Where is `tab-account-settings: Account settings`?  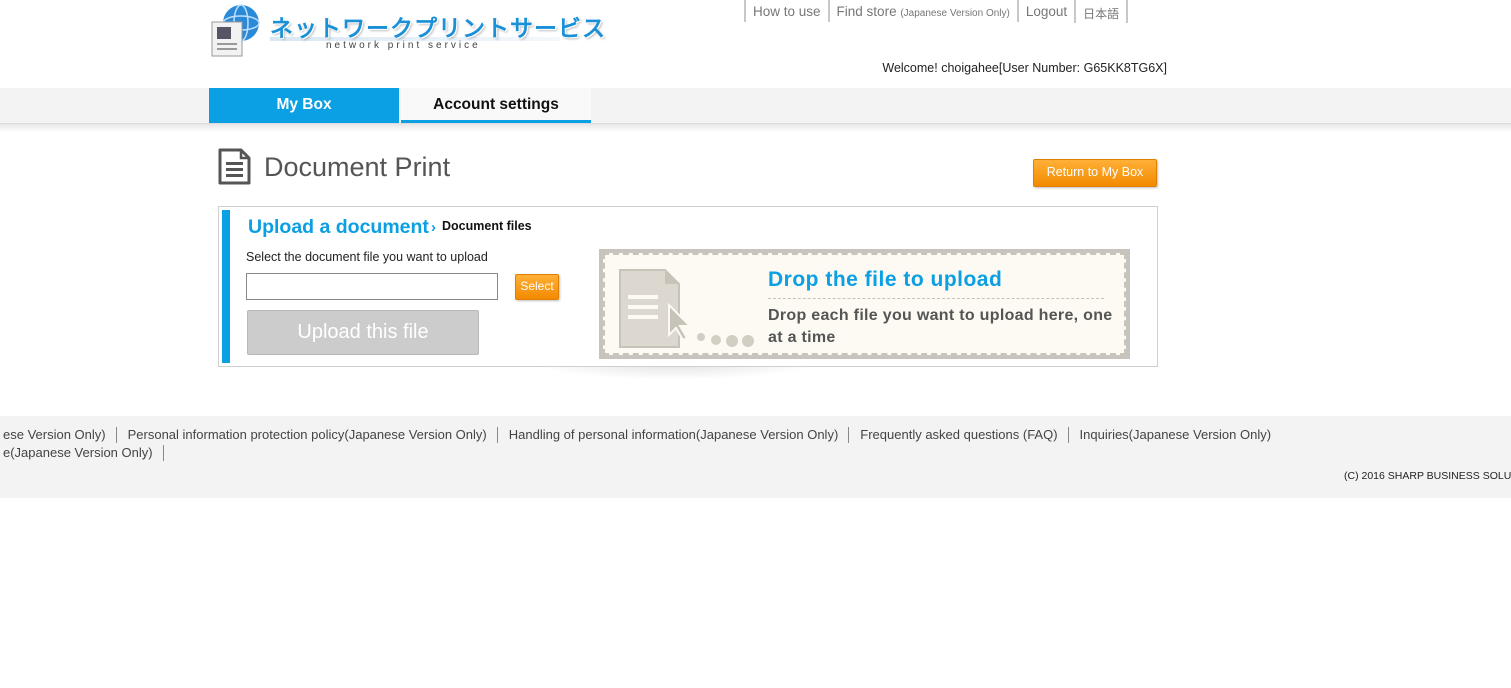 tab-account-settings: Account settings is located at coordinates (496, 105).